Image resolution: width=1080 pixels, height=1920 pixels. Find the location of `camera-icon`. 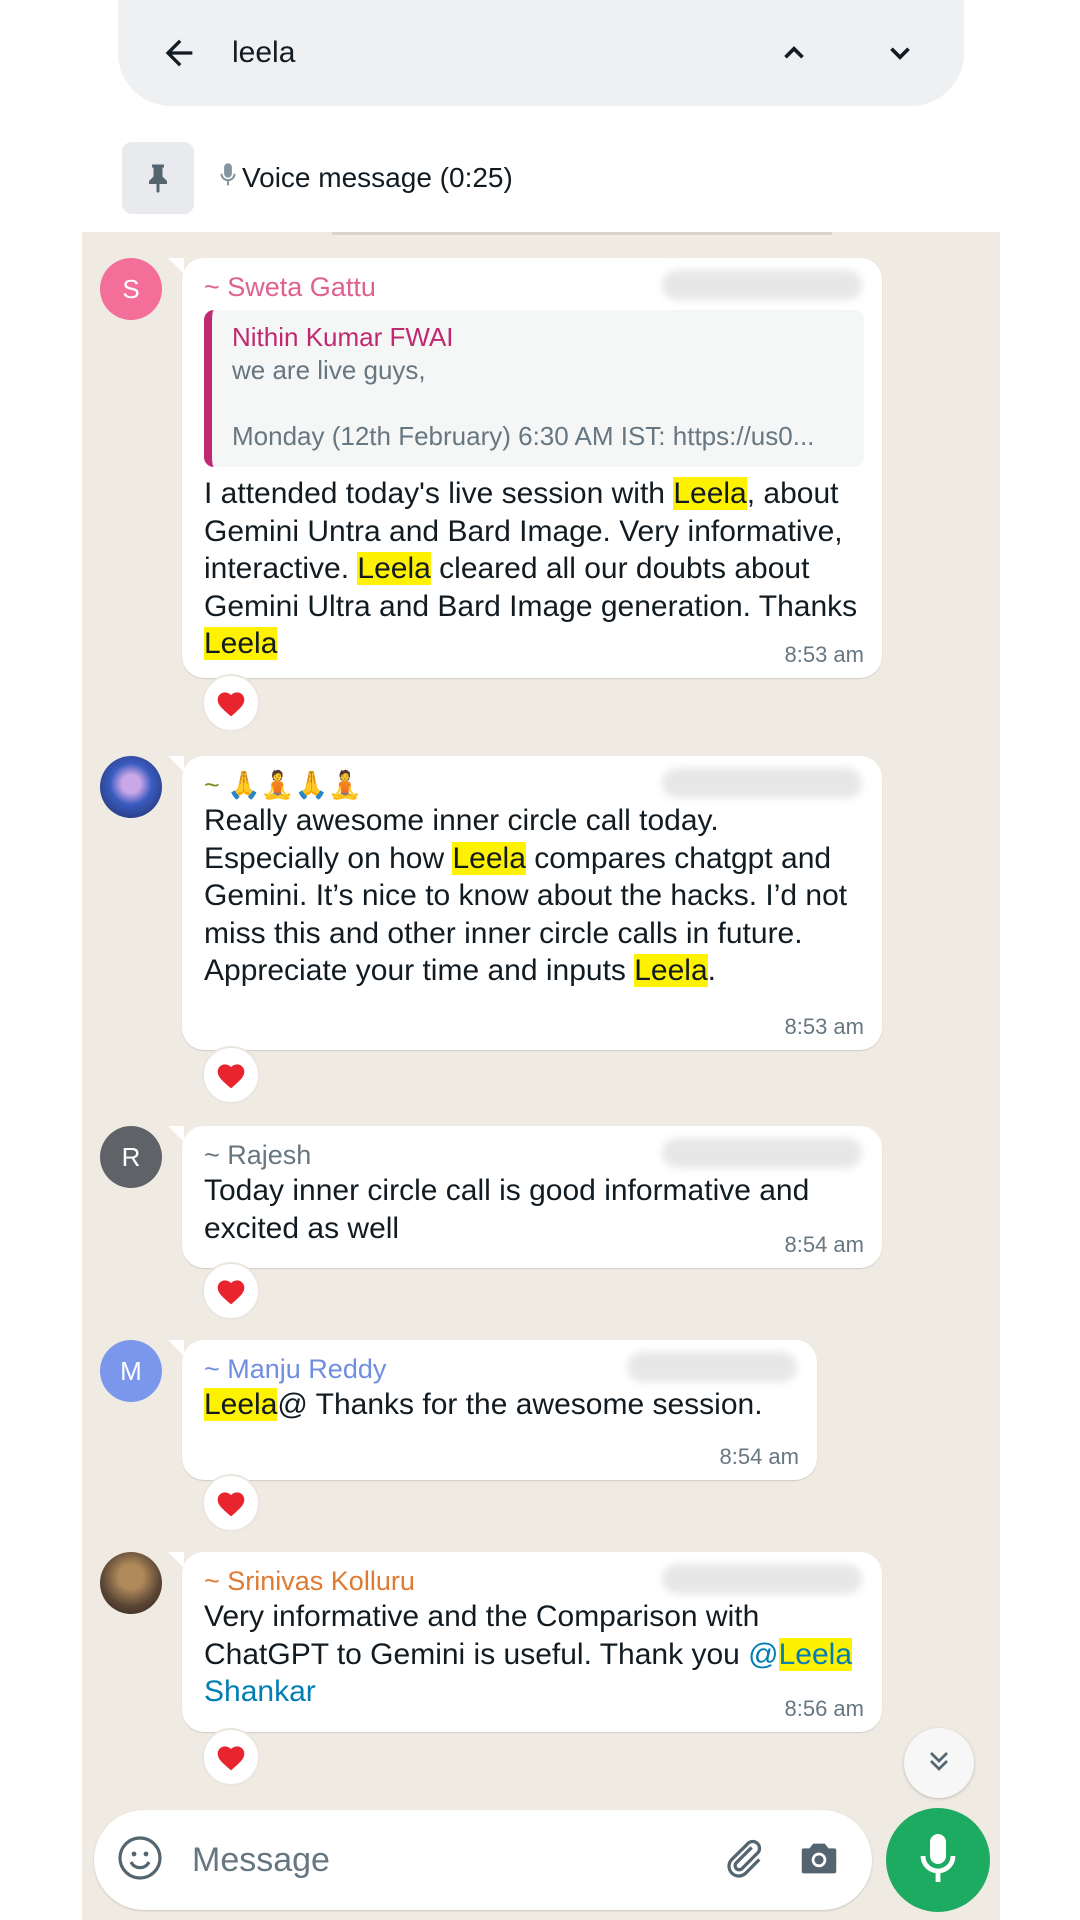

camera-icon is located at coordinates (819, 1860).